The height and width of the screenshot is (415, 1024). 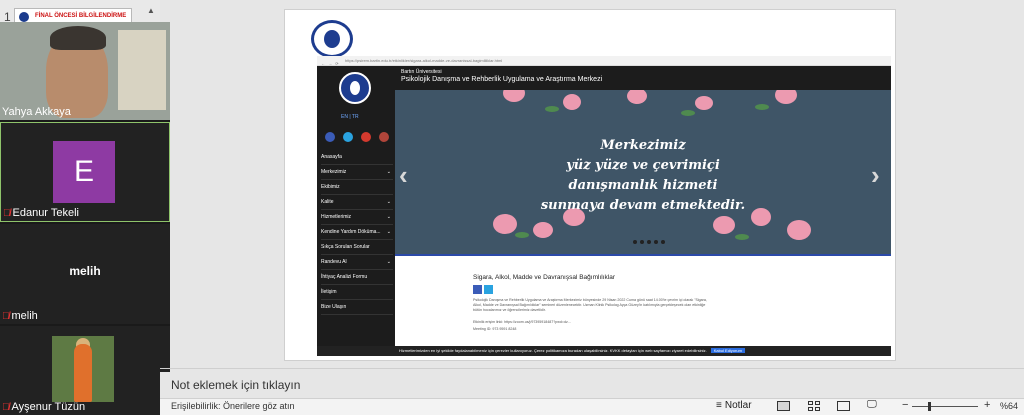 I want to click on participant-label: 🎙̸ Edanur Tekeli, so click(x=41, y=213).